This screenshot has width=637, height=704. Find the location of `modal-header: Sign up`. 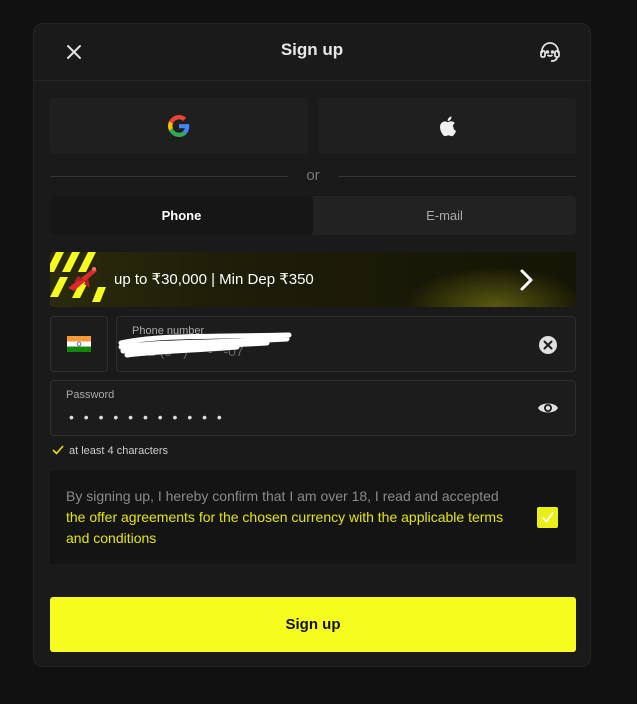

modal-header: Sign up is located at coordinates (312, 52).